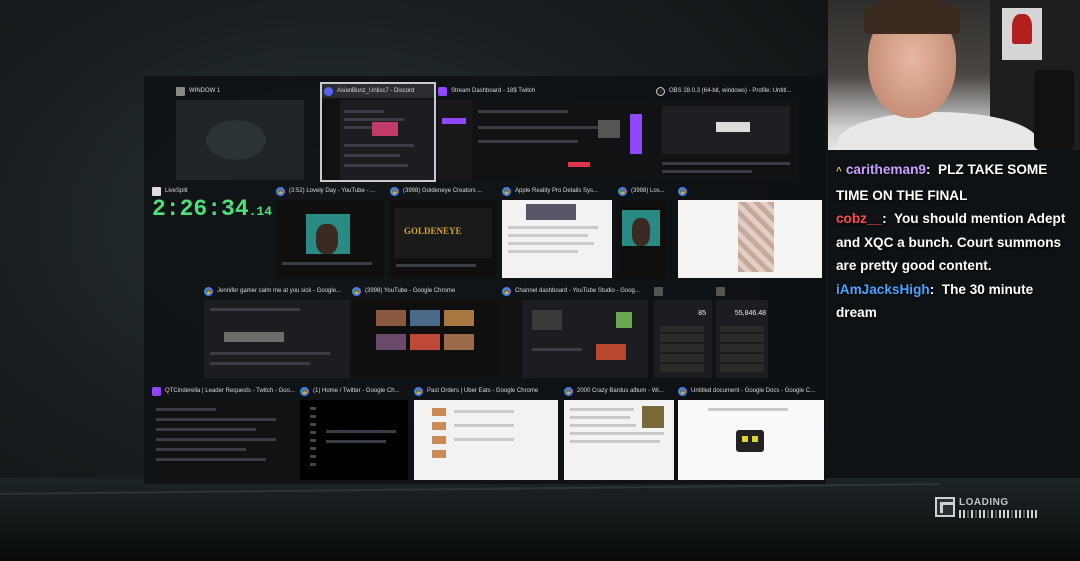 The width and height of the screenshot is (1080, 561). Describe the element at coordinates (683, 331) in the screenshot. I see `window-thumbnail-calculator-1: 85` at that location.